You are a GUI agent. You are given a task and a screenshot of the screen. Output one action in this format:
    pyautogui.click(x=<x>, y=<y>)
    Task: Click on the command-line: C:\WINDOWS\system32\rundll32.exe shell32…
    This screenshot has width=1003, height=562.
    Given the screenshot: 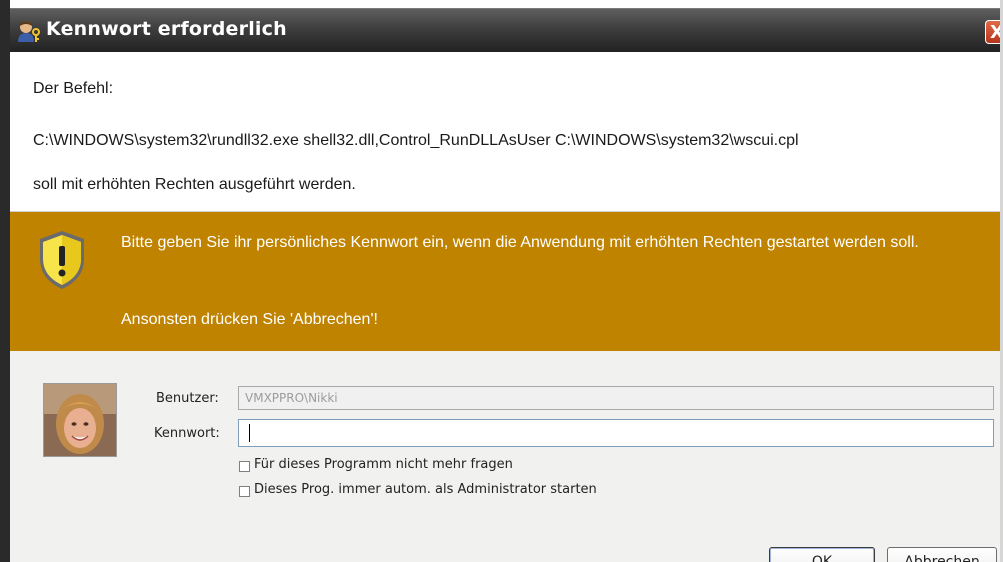 What is the action you would take?
    pyautogui.click(x=416, y=140)
    